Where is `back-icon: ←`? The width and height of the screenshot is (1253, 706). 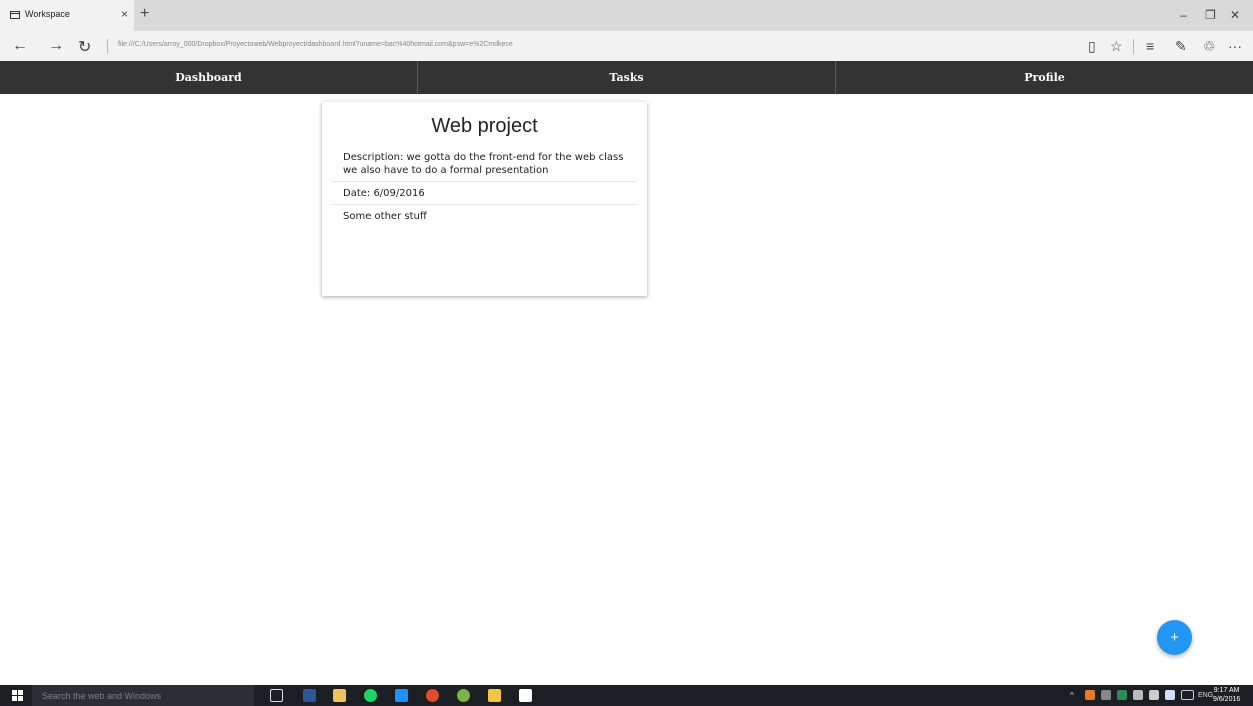
back-icon: ← is located at coordinates (20, 46).